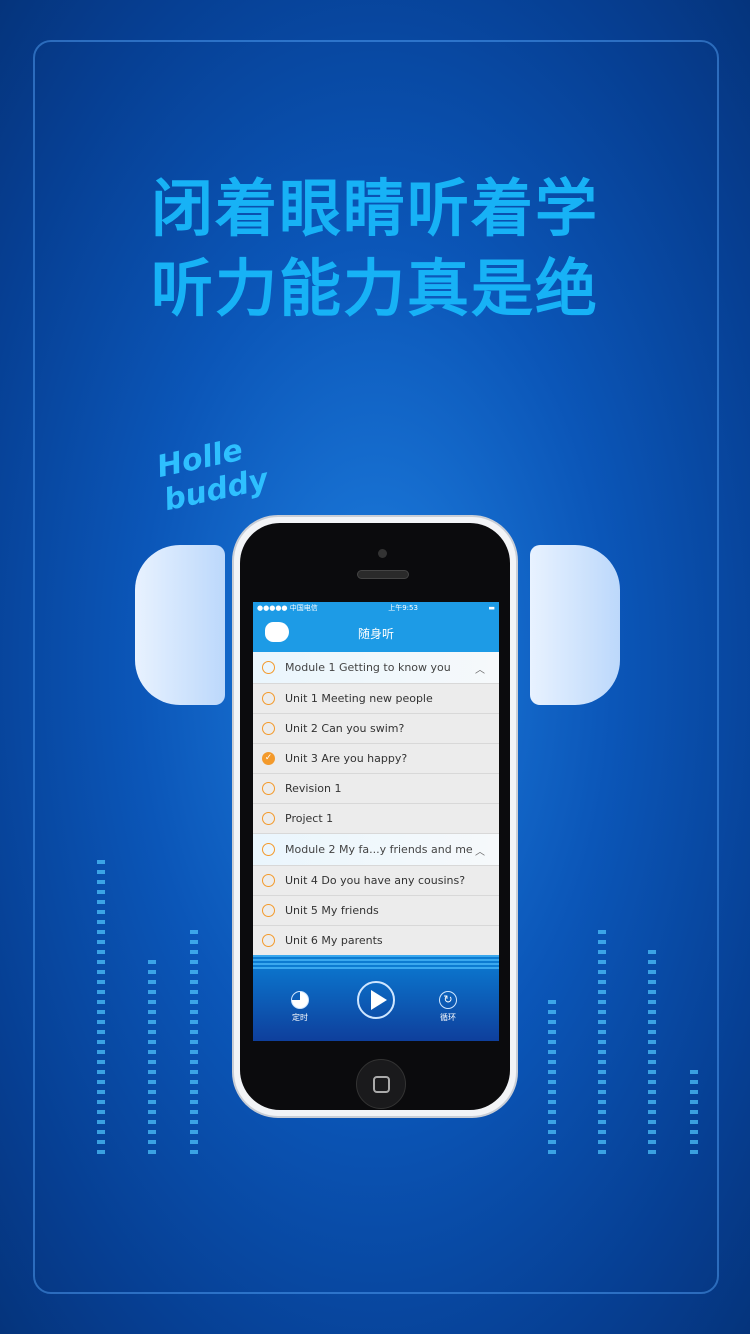 The width and height of the screenshot is (750, 1334). I want to click on nav-bar: 随身听, so click(376, 633).